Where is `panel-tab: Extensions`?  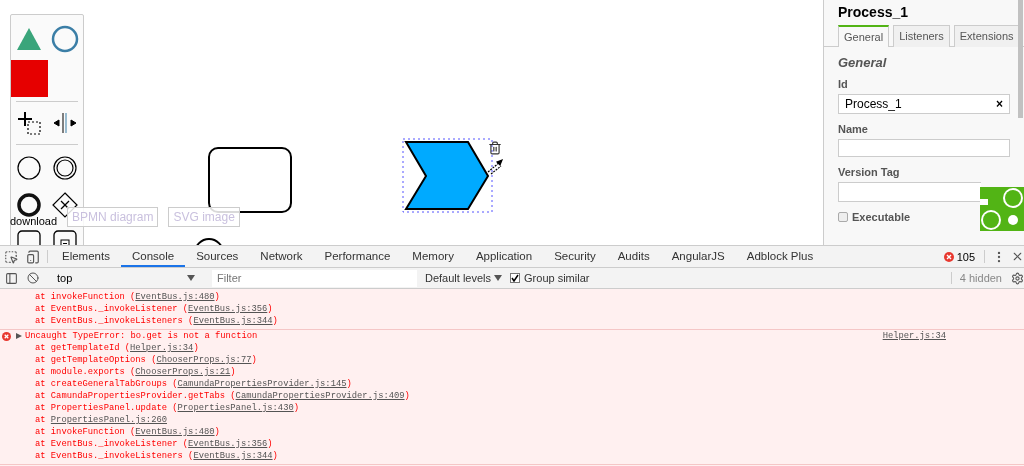 panel-tab: Extensions is located at coordinates (986, 36).